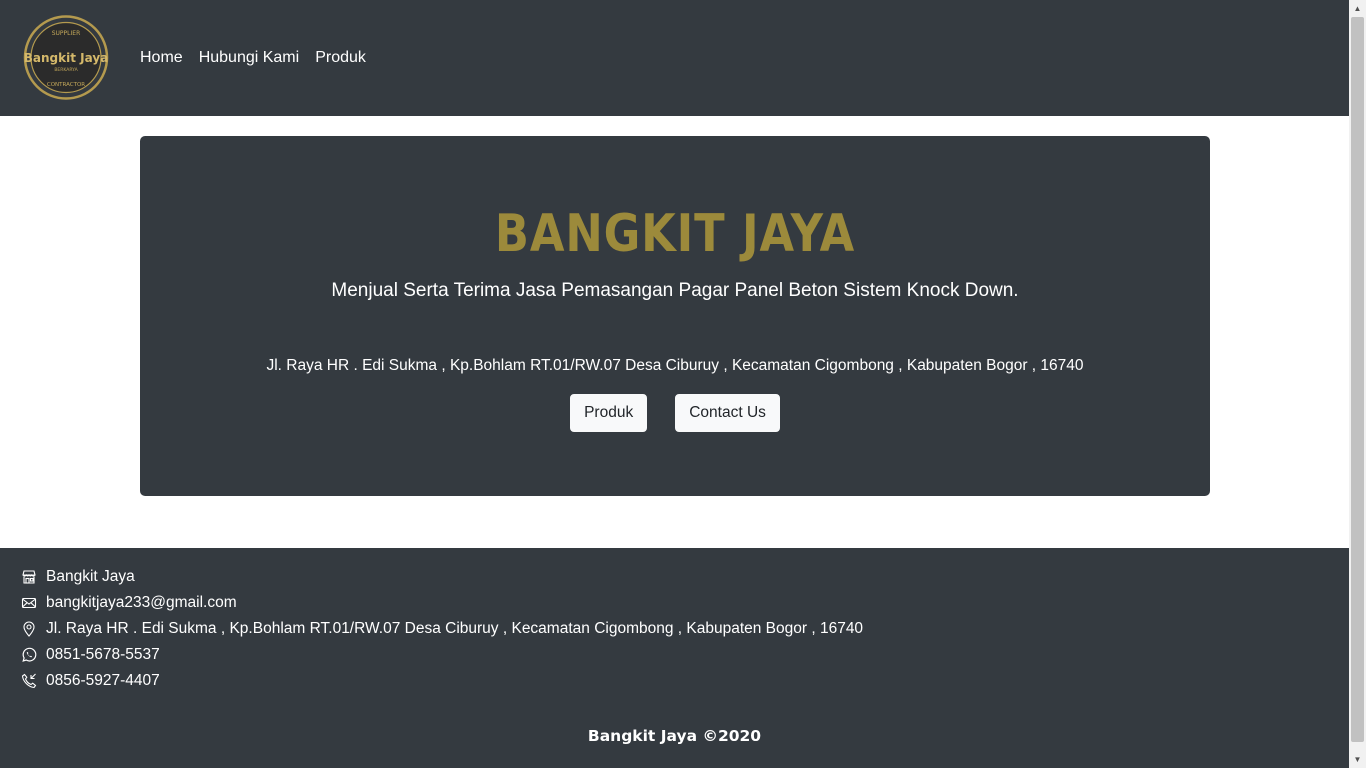 This screenshot has height=768, width=1366. Describe the element at coordinates (441, 603) in the screenshot. I see `footer-item-email: bangkitjaya233@gmail.com` at that location.